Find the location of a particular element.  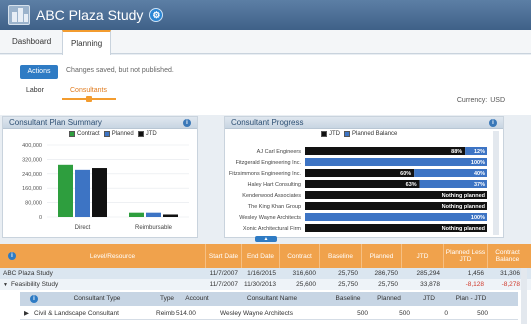

col-planned: Planned is located at coordinates (381, 256).